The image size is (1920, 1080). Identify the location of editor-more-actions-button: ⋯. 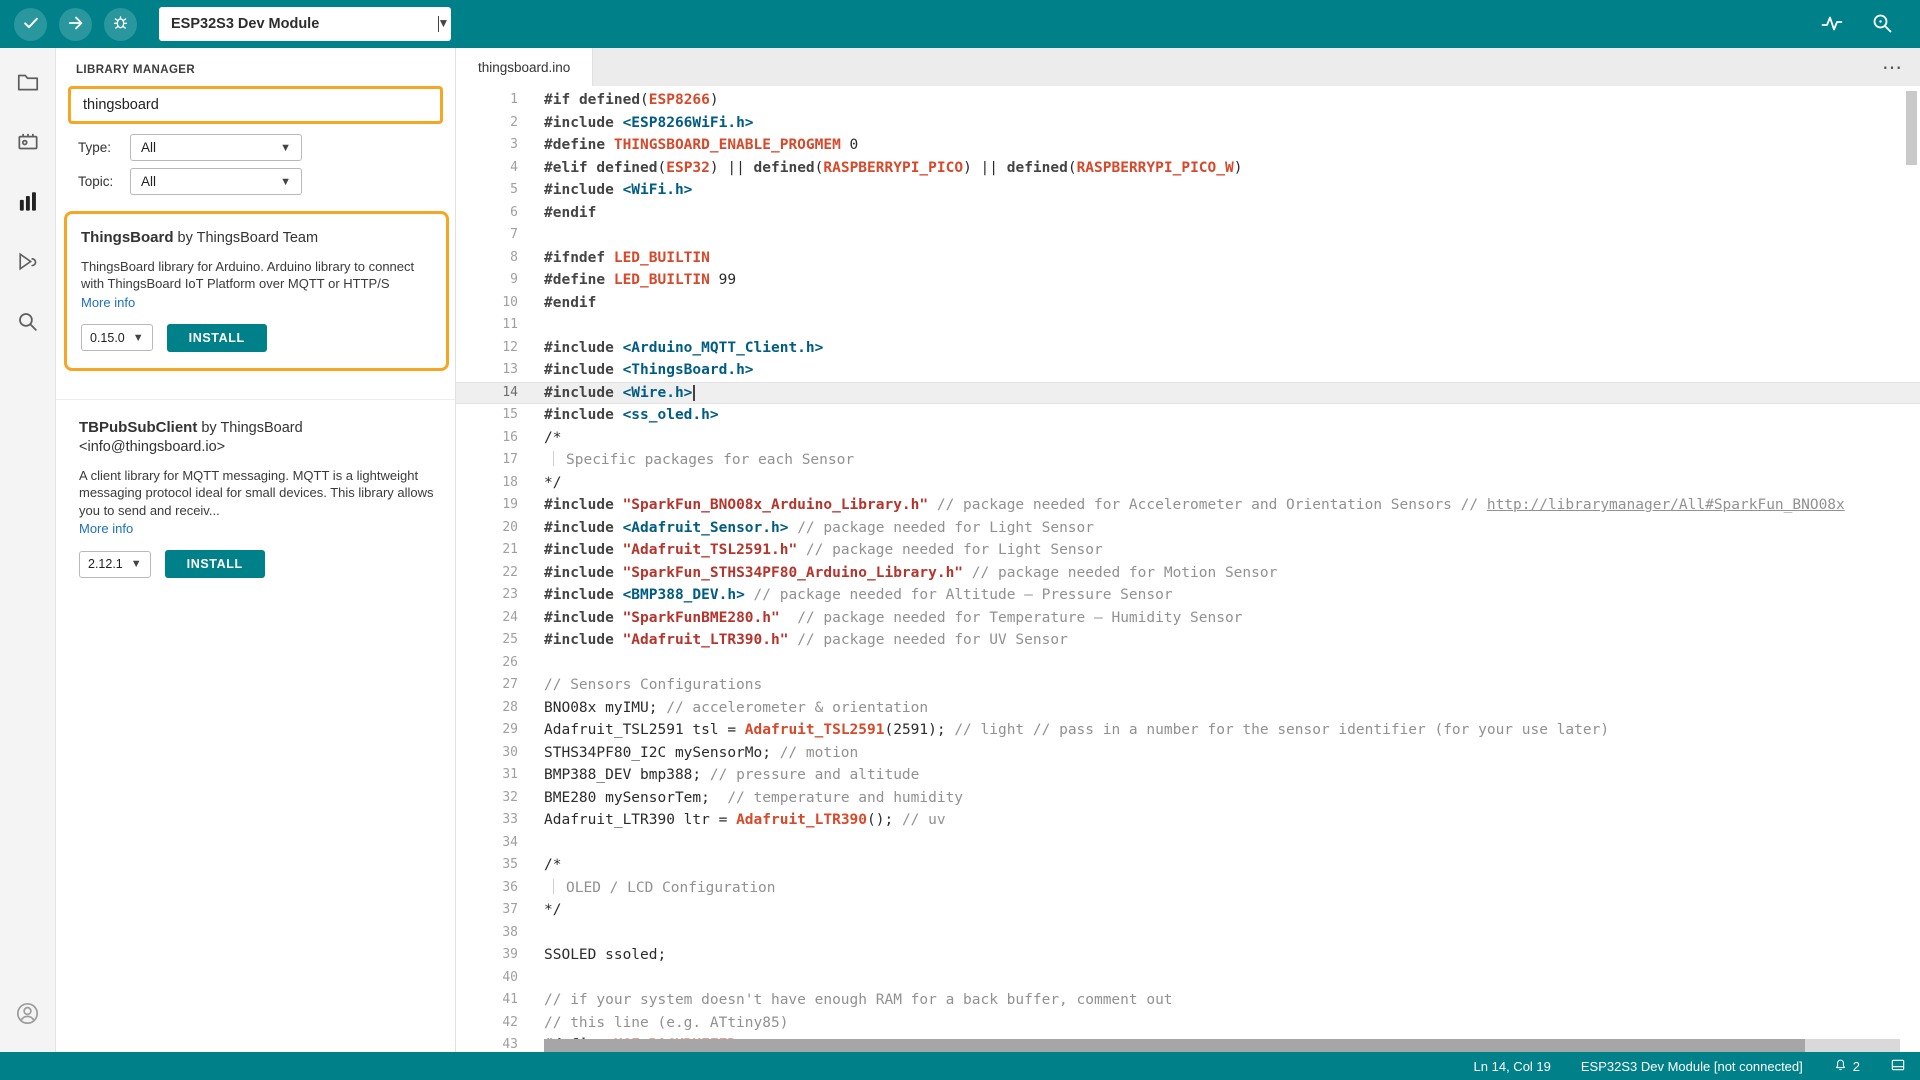
(1901, 67).